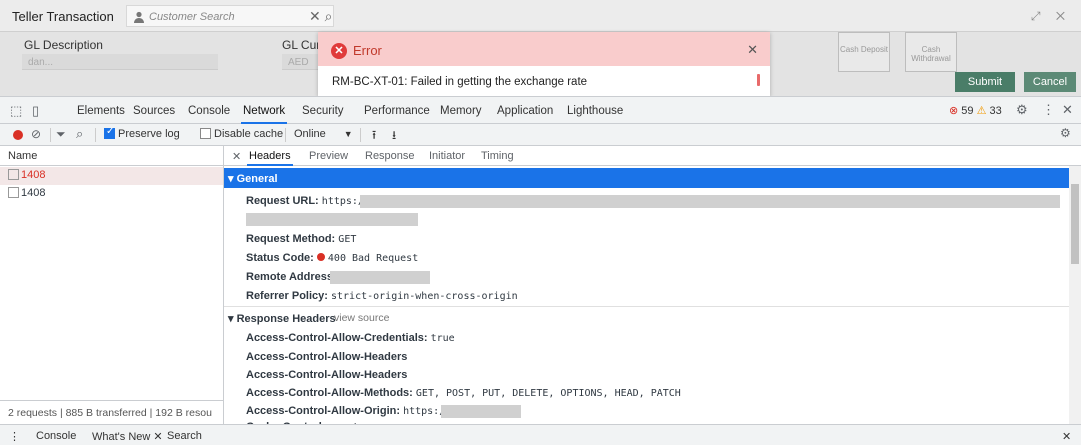 The width and height of the screenshot is (1081, 445). I want to click on drawer-tab-whats-new: What's New ✕, so click(127, 436).